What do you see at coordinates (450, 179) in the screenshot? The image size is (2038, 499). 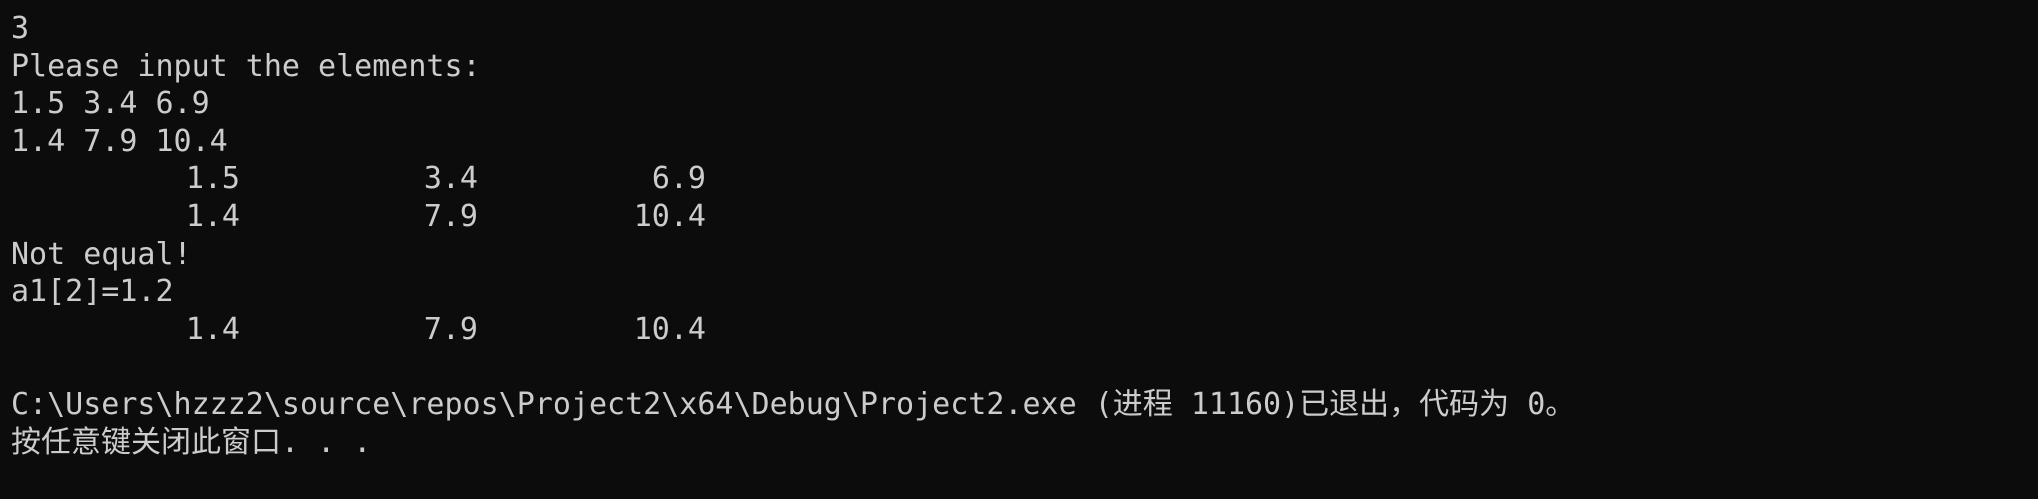 I see `output-cell: 3.4` at bounding box center [450, 179].